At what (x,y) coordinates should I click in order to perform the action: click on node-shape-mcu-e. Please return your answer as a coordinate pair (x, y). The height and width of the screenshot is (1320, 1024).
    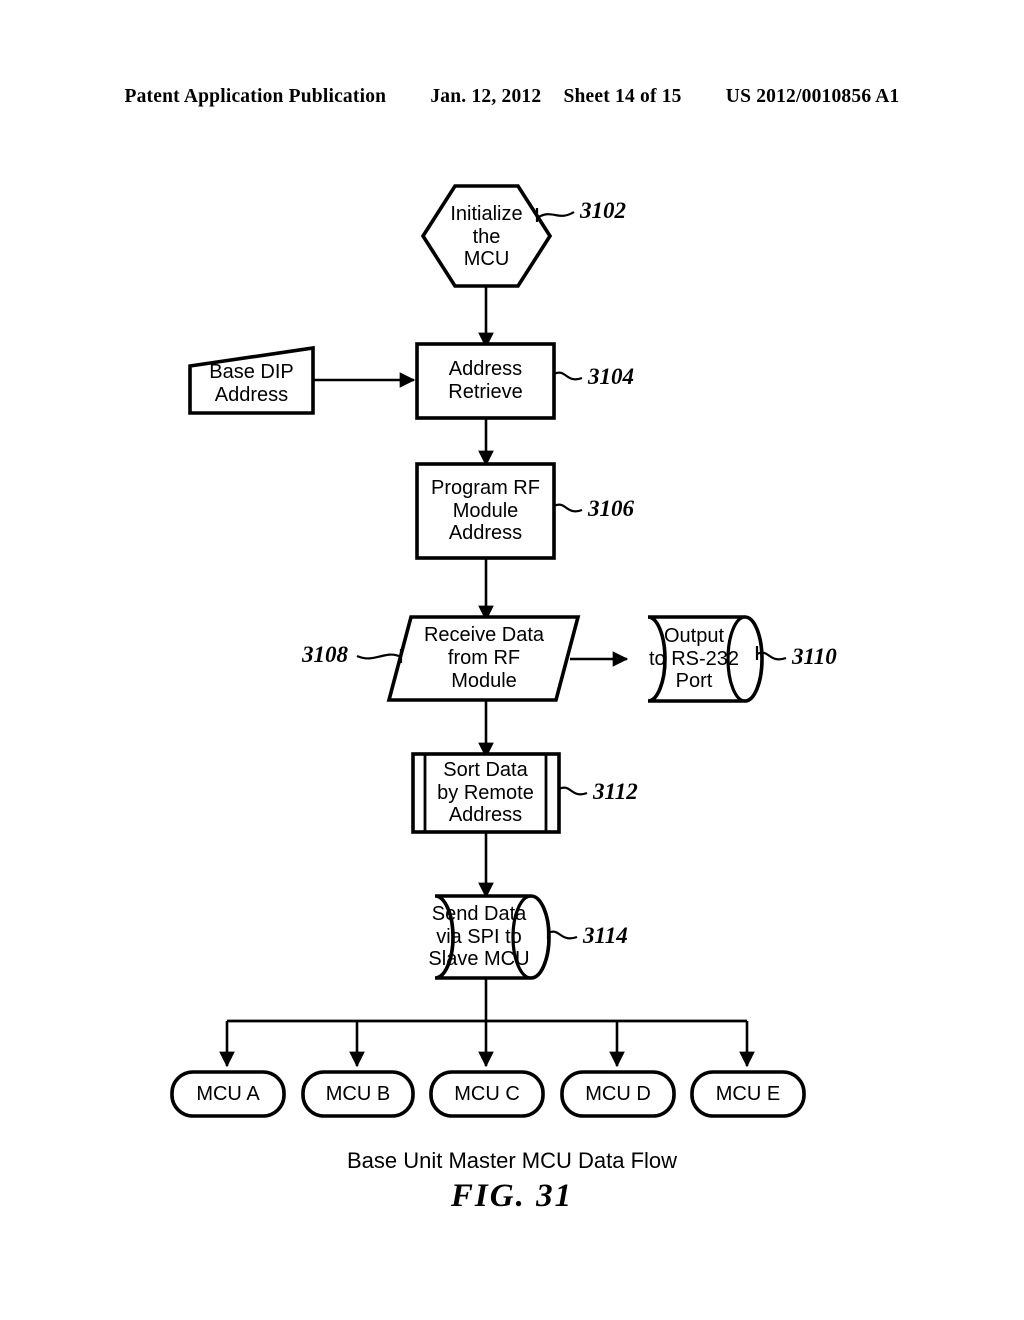
    Looking at the image, I should click on (748, 1094).